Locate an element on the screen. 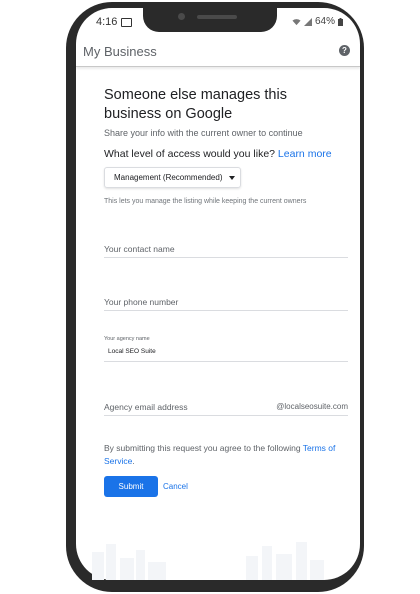 The height and width of the screenshot is (594, 420). access-level-value: Management (Recommended) is located at coordinates (168, 177).